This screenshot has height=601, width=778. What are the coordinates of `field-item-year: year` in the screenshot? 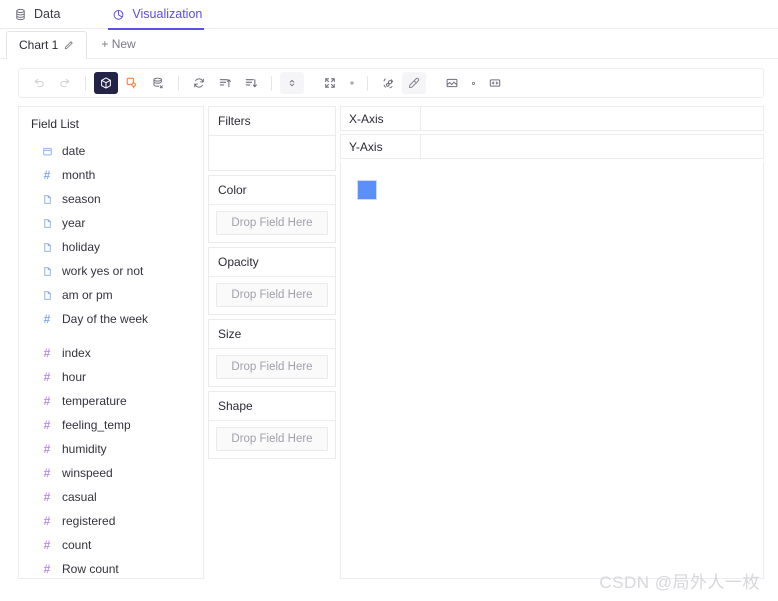 It's located at (111, 223).